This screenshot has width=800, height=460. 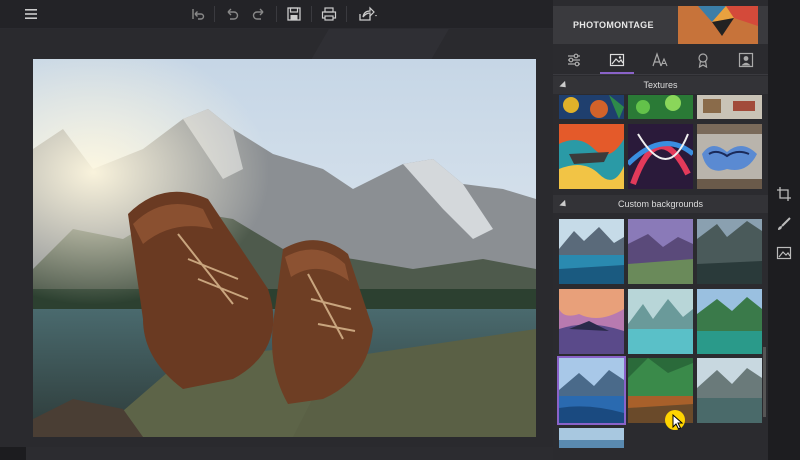 What do you see at coordinates (232, 14) in the screenshot?
I see `undo-icon` at bounding box center [232, 14].